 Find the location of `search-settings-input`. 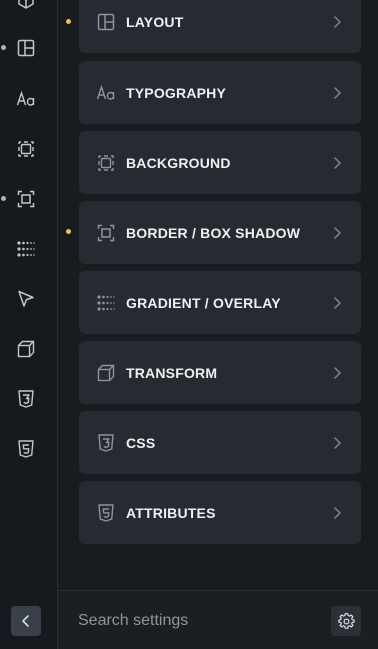

search-settings-input is located at coordinates (198, 621).